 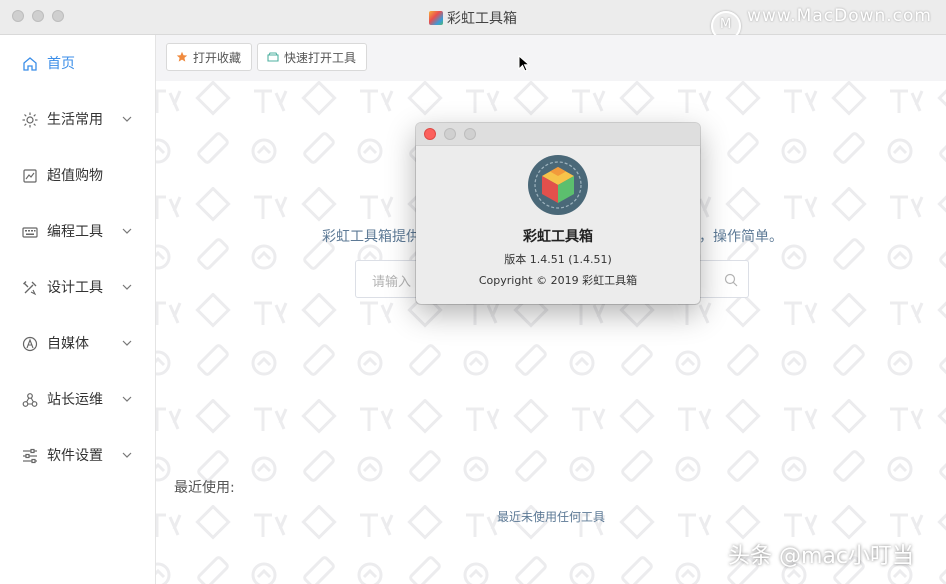 I want to click on sidebar-item-label: 软件设置, so click(x=75, y=456).